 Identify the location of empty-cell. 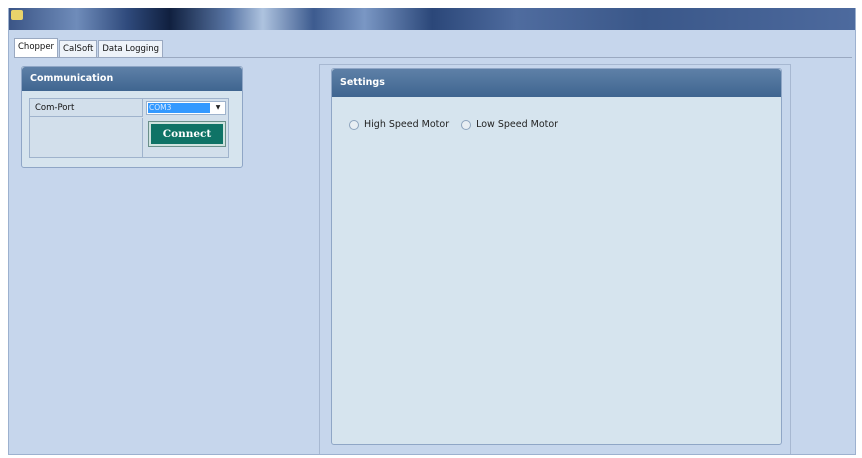
(86, 137).